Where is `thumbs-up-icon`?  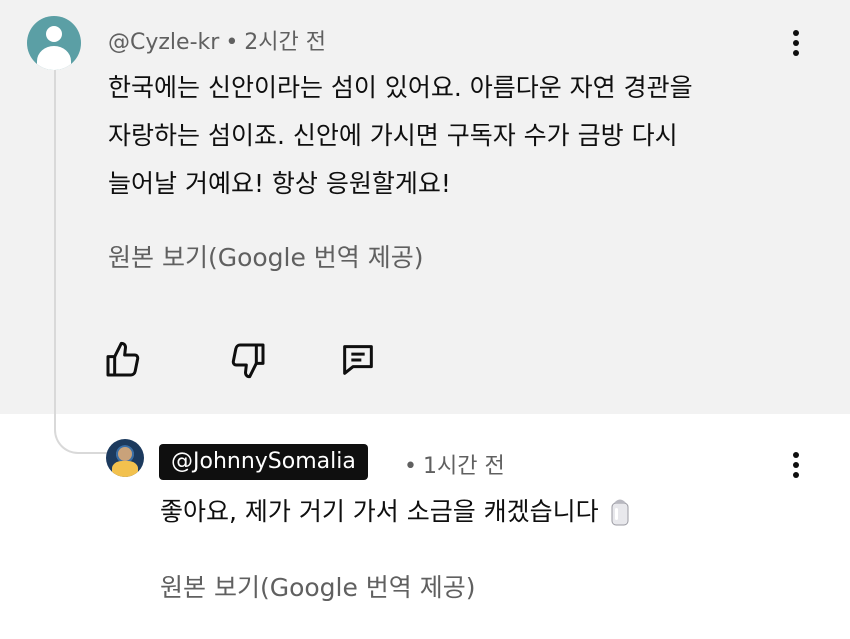
thumbs-up-icon is located at coordinates (123, 359).